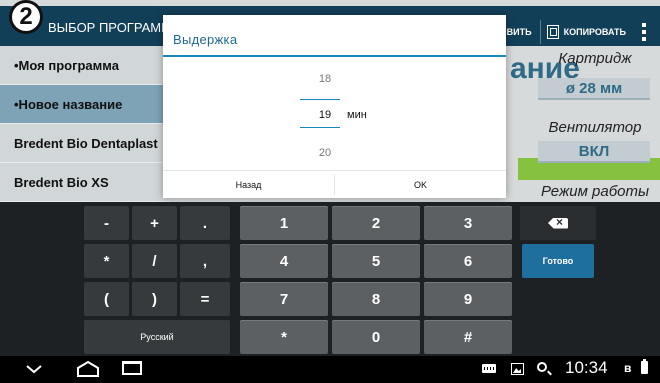  I want to click on backspace-key, so click(558, 223).